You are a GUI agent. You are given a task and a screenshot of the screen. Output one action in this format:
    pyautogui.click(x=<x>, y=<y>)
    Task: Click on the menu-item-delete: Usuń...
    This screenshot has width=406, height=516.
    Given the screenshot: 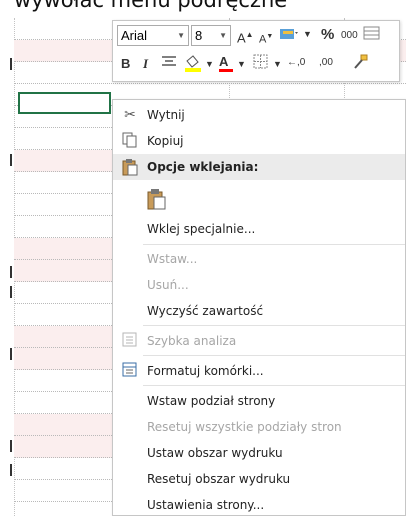 What is the action you would take?
    pyautogui.click(x=259, y=285)
    